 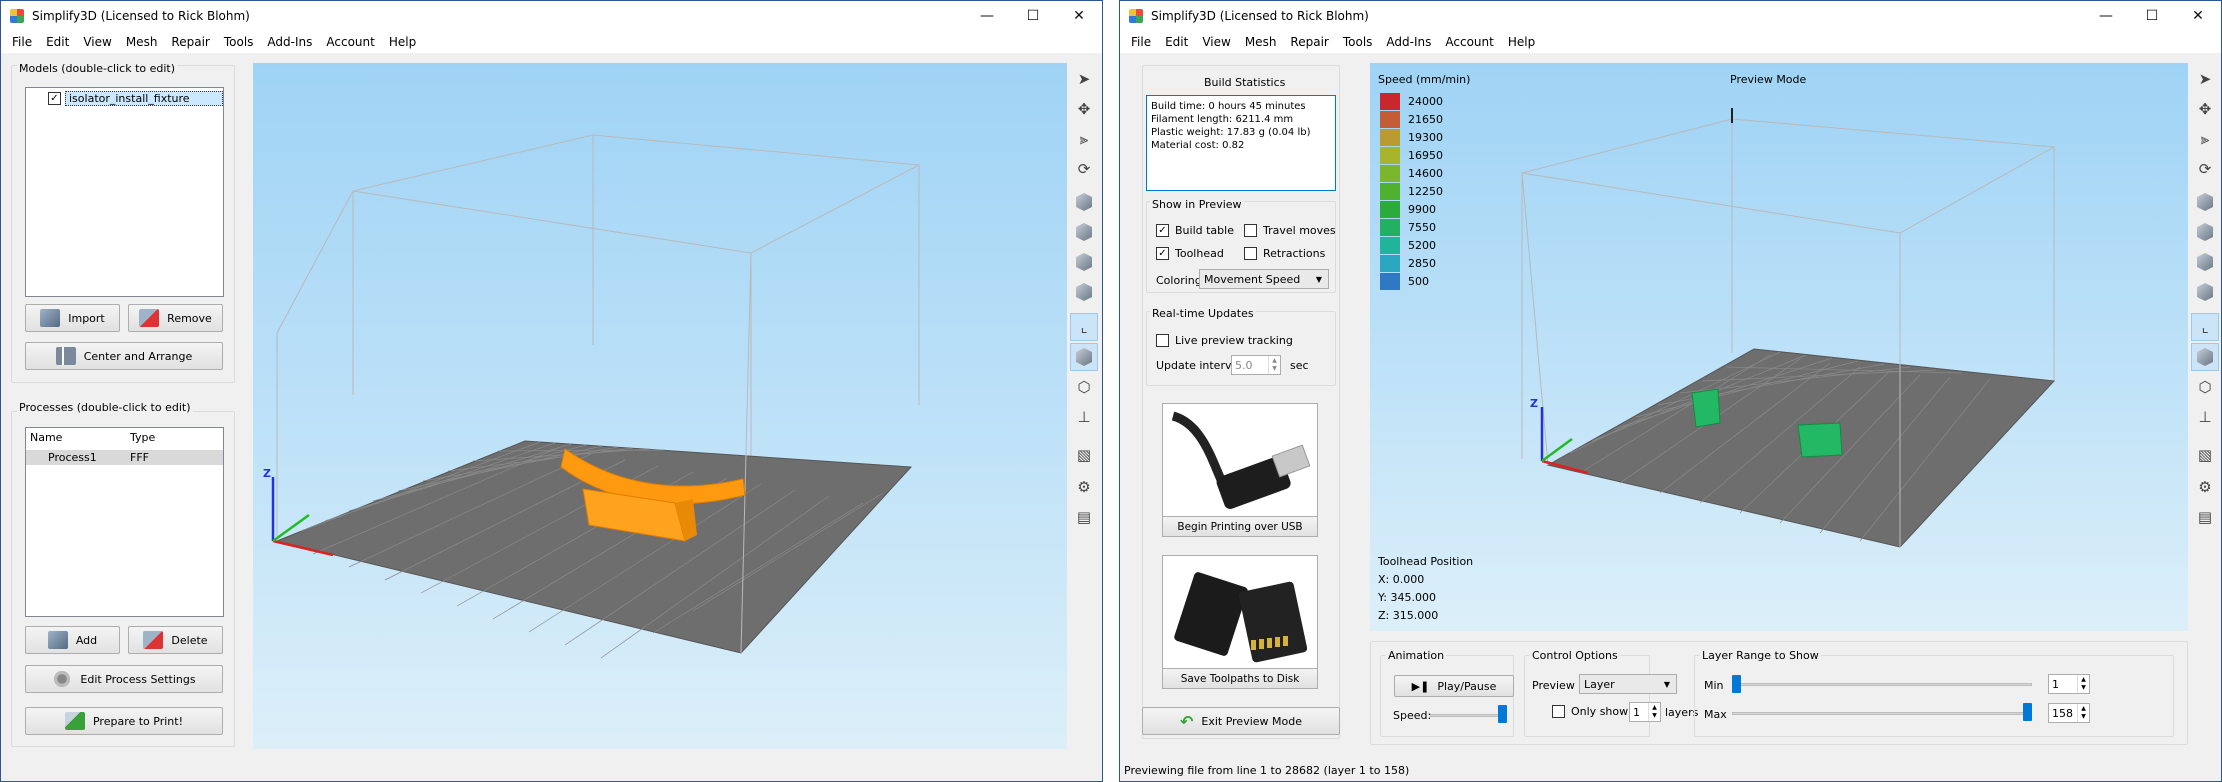 What do you see at coordinates (1162, 230) in the screenshot?
I see `build-table-checkbox: ✓` at bounding box center [1162, 230].